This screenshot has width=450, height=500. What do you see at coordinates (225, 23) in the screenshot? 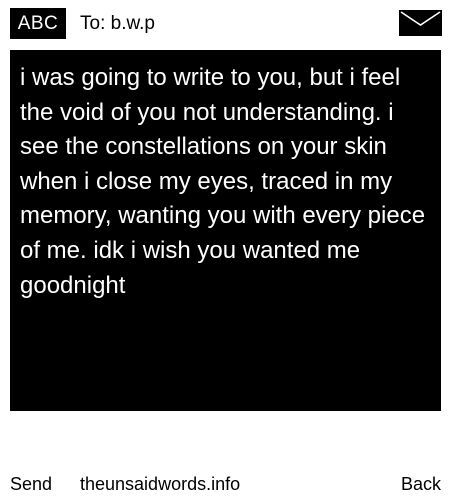
I see `message-header: ABC To: b.w.p` at bounding box center [225, 23].